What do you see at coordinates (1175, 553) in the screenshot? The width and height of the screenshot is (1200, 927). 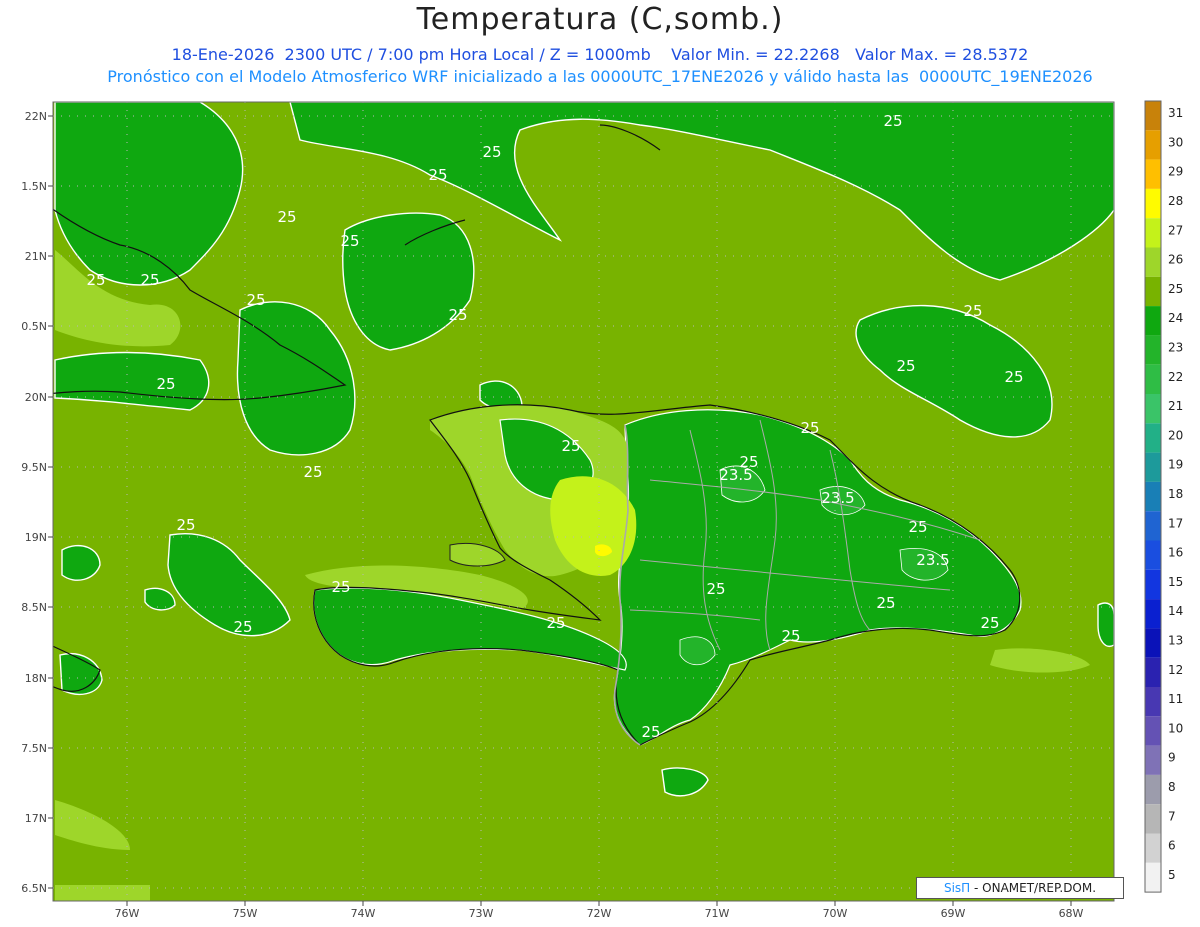 I see `colorbar-label: 16` at bounding box center [1175, 553].